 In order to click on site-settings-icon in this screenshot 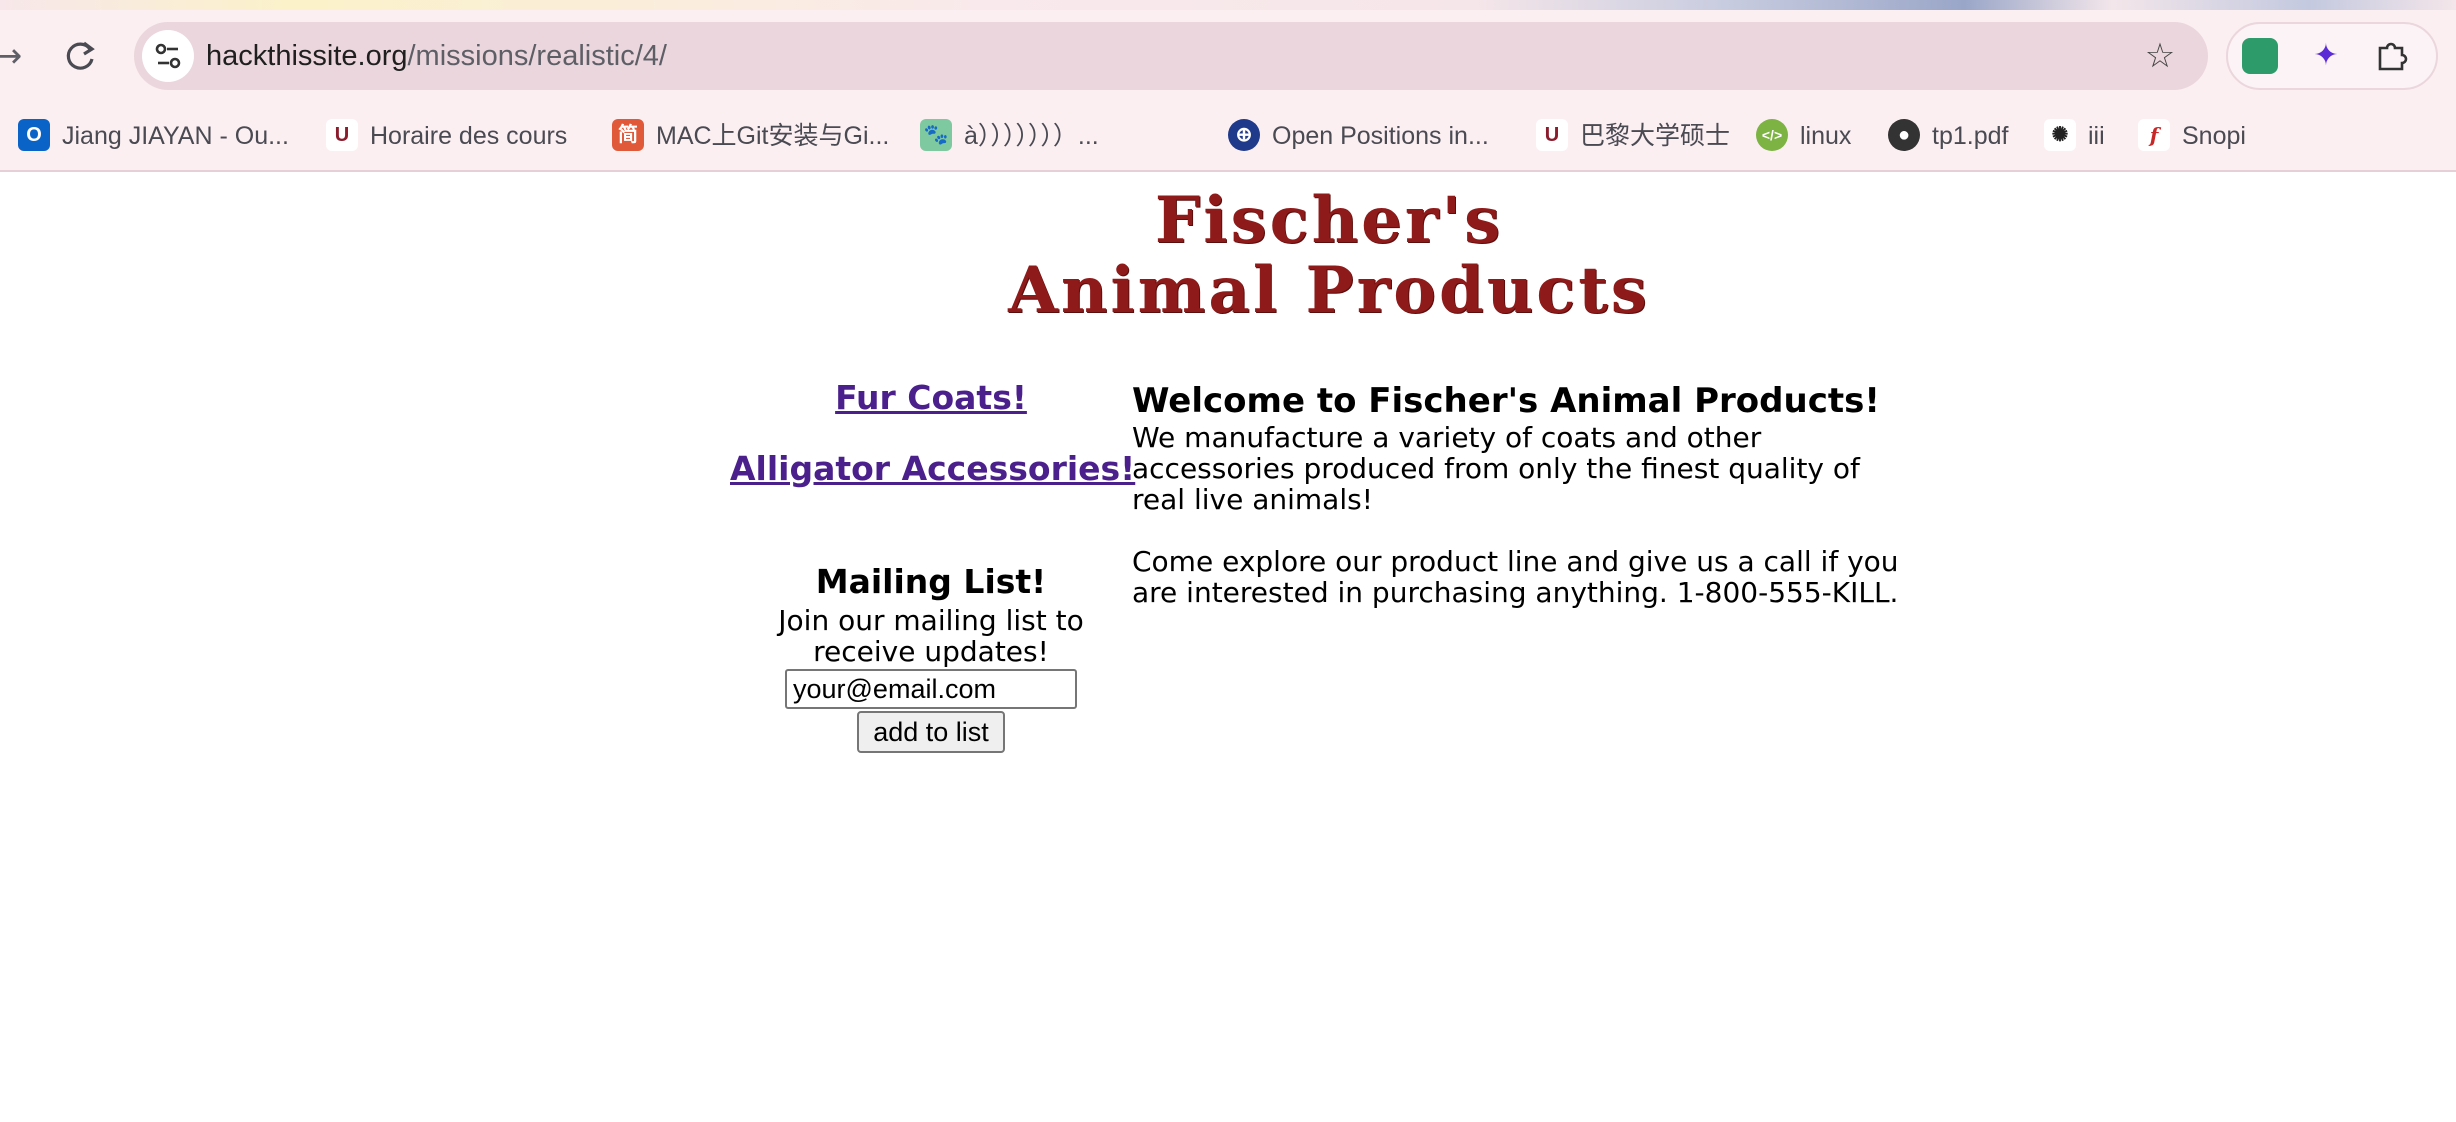, I will do `click(168, 56)`.